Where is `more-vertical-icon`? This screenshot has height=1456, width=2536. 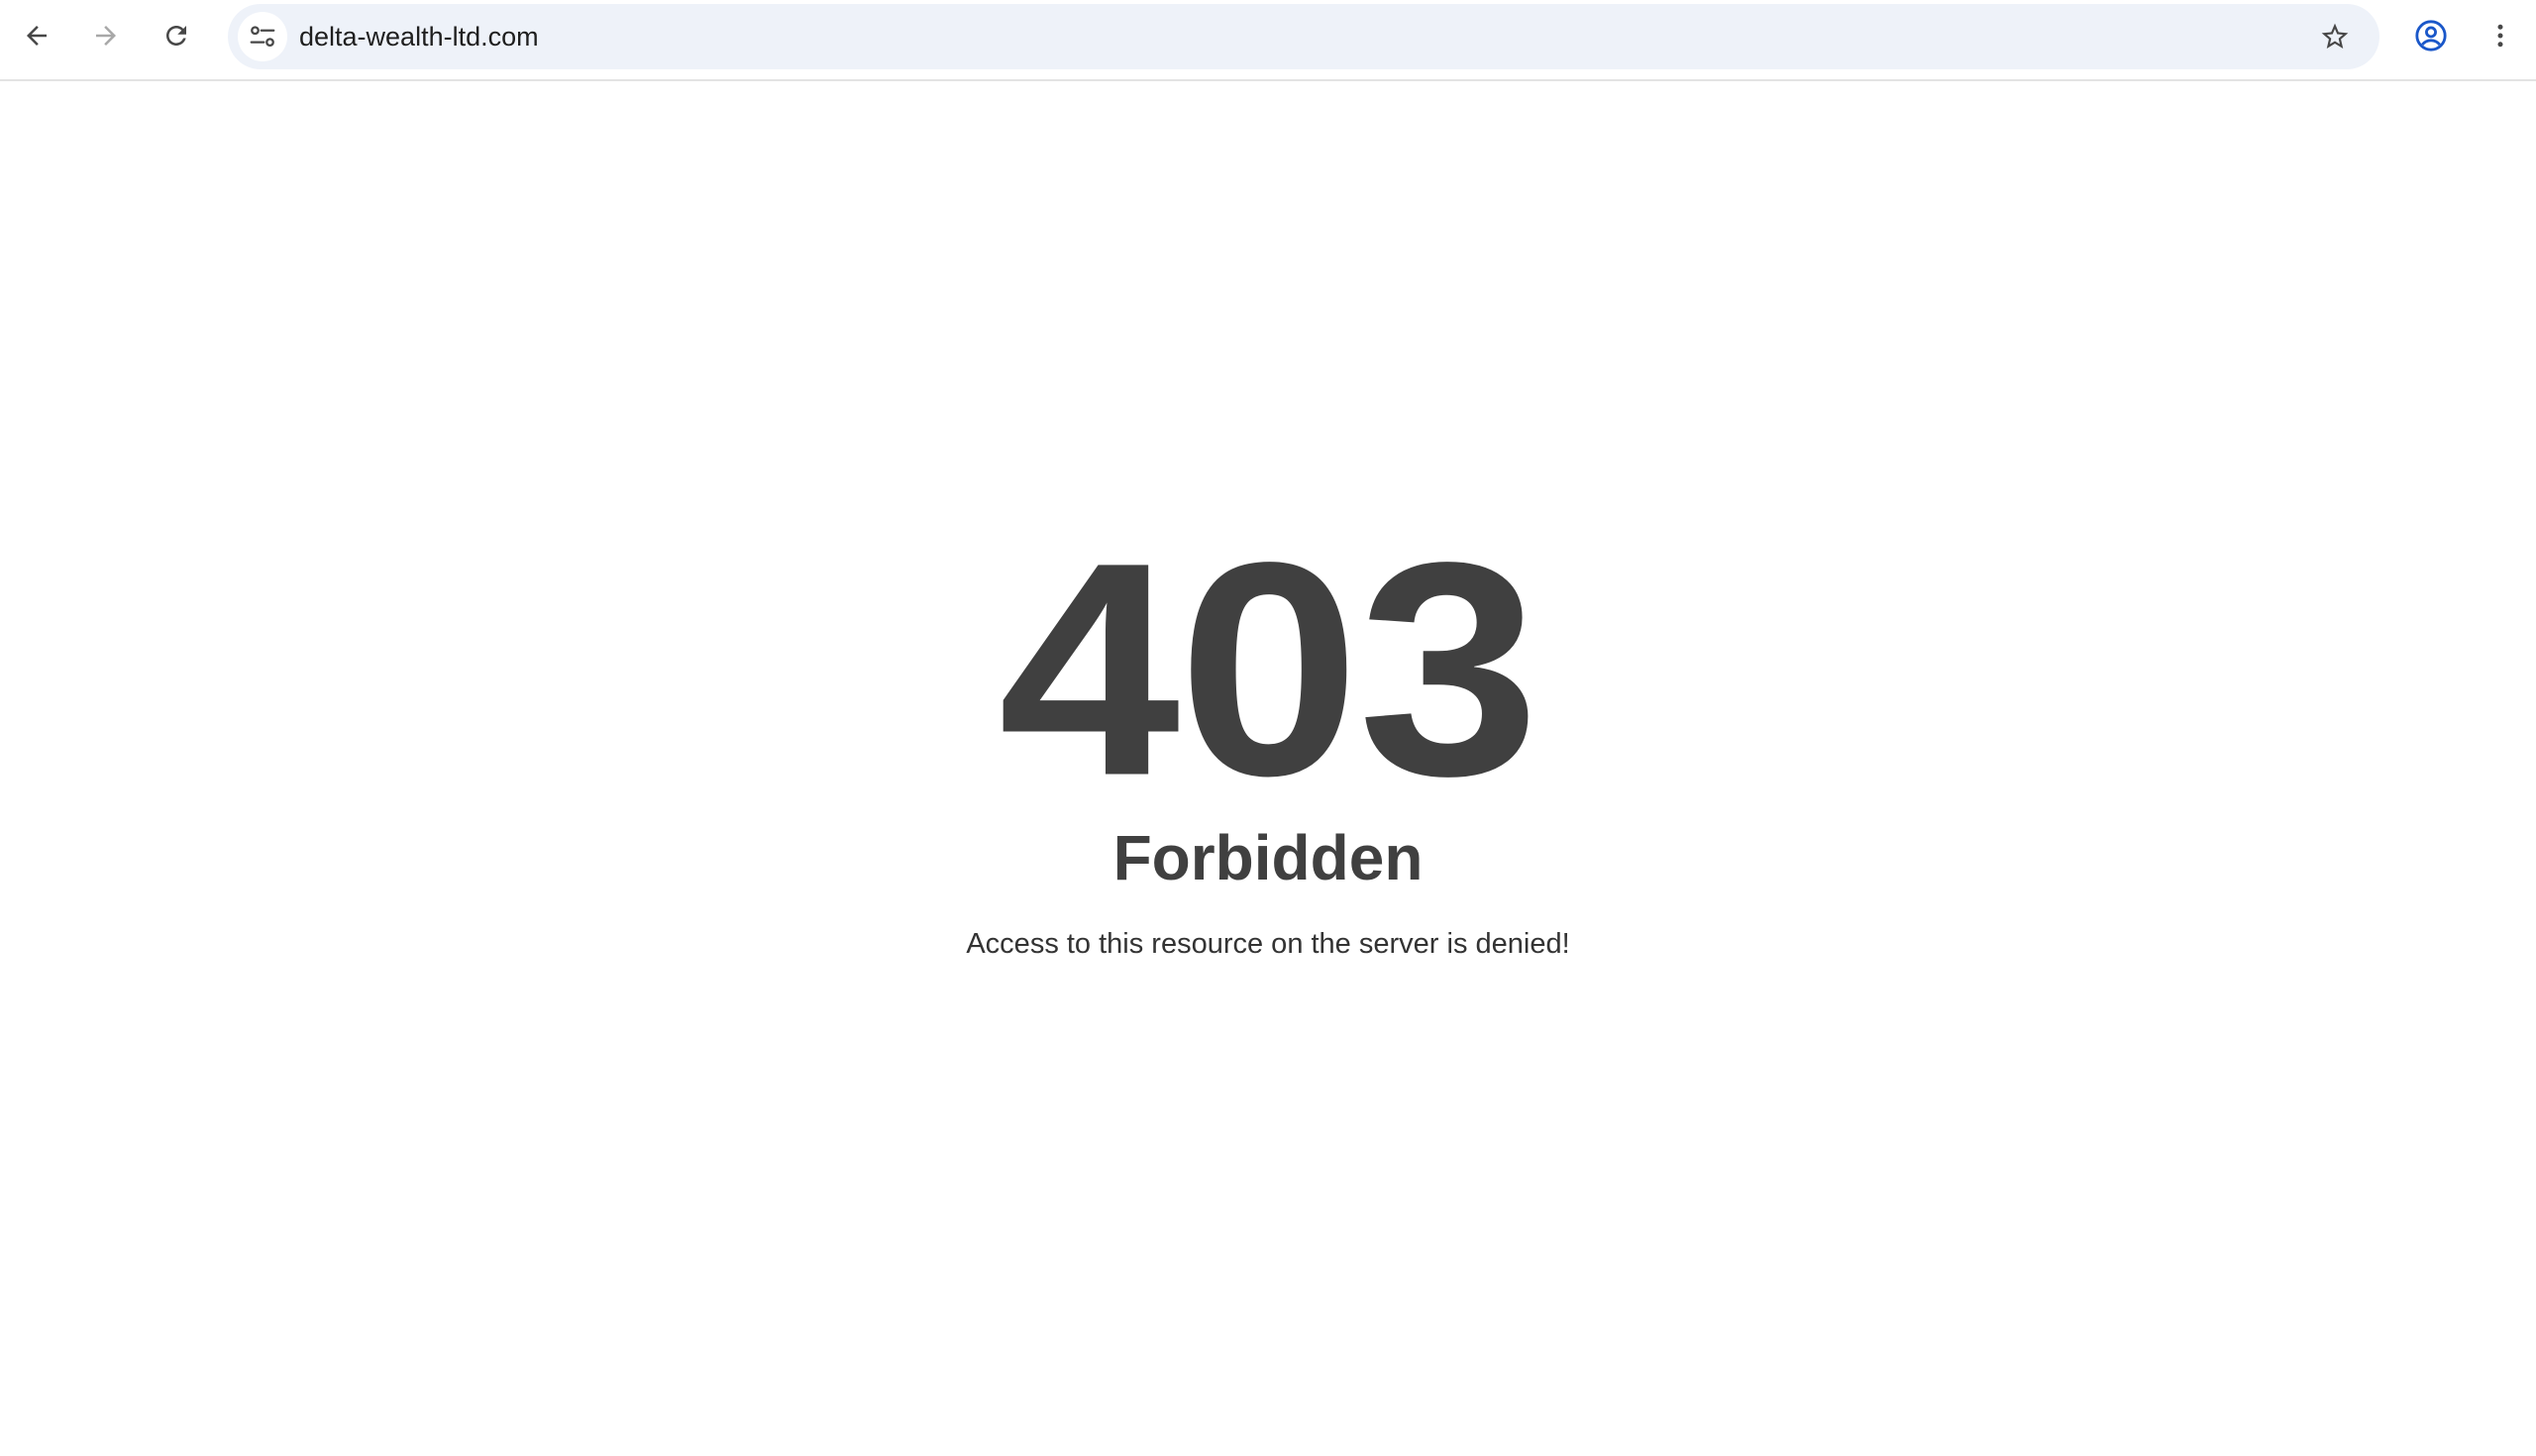
more-vertical-icon is located at coordinates (2500, 36).